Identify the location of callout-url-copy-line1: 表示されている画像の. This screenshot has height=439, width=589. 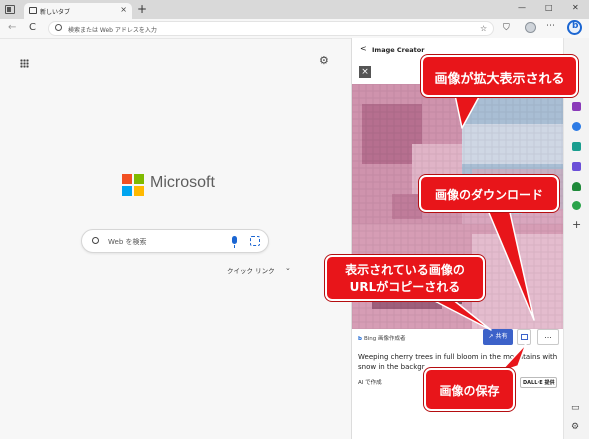
(405, 270).